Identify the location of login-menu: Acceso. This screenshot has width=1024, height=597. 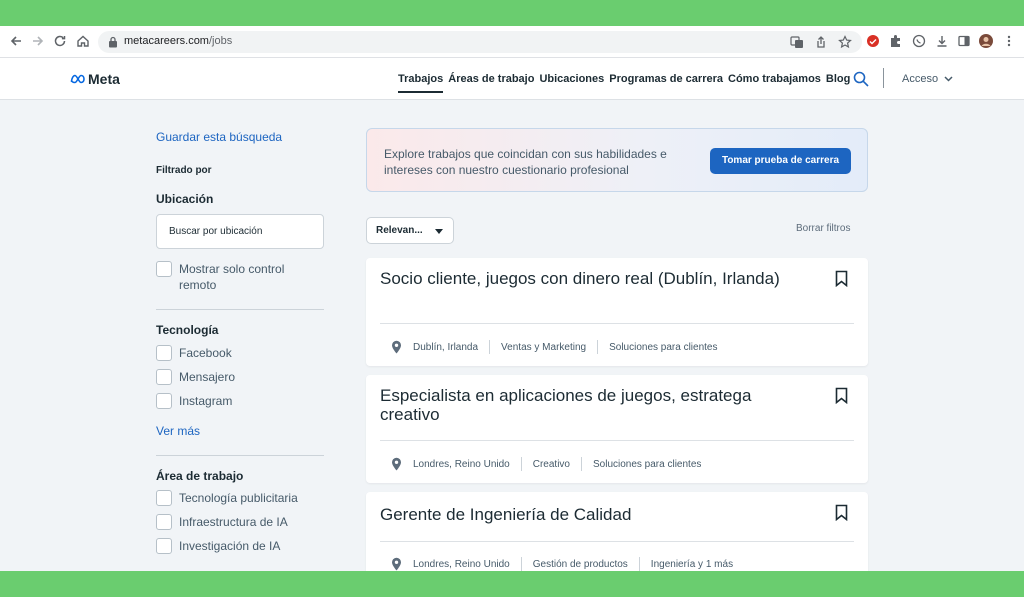
(927, 79).